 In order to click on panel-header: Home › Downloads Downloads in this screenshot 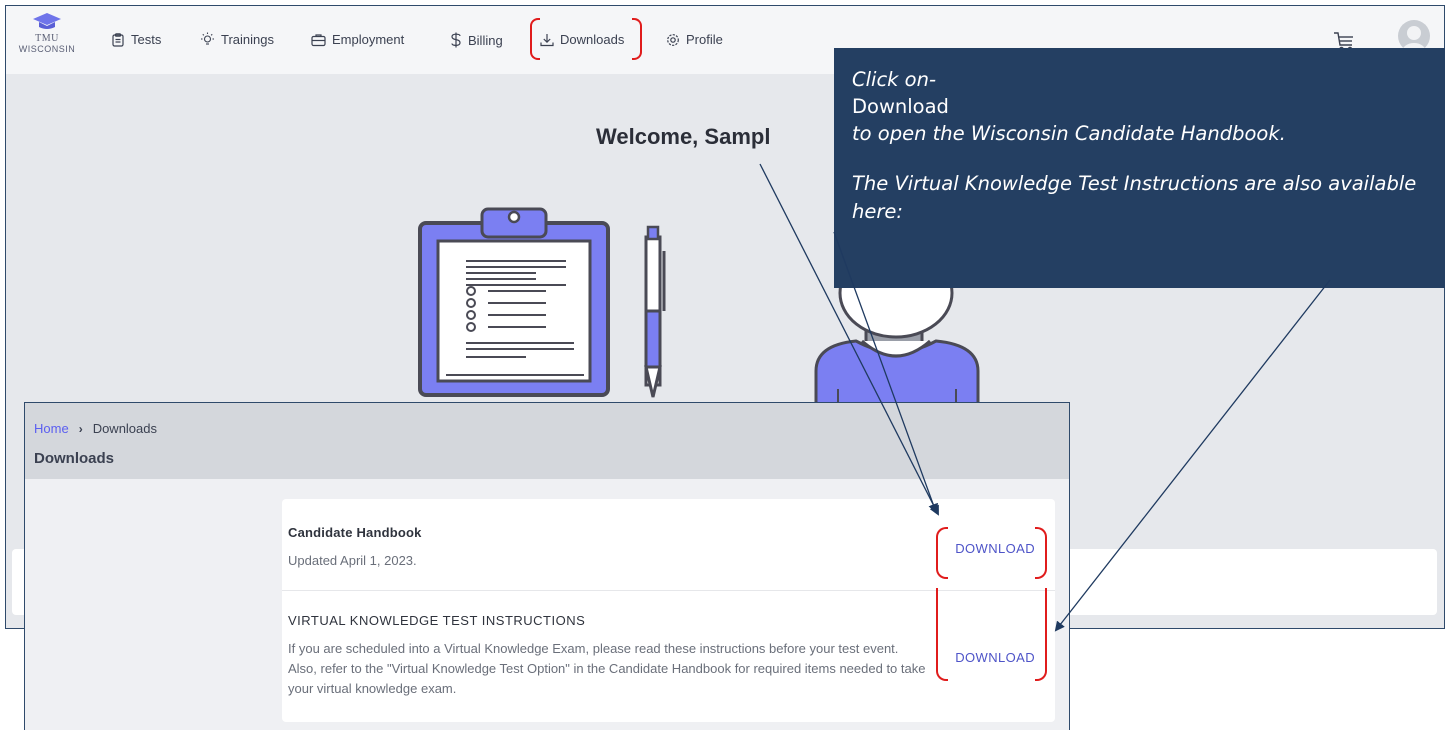, I will do `click(547, 441)`.